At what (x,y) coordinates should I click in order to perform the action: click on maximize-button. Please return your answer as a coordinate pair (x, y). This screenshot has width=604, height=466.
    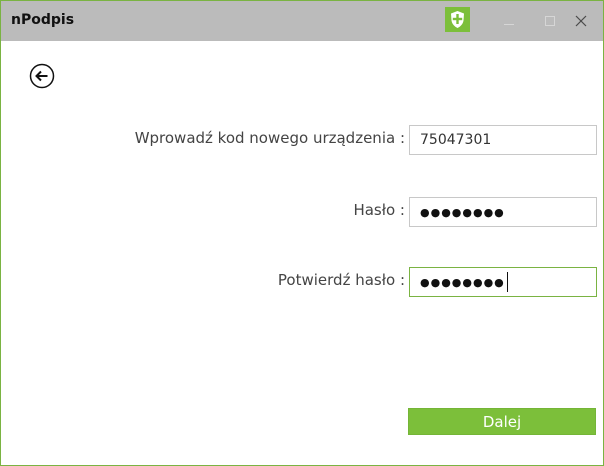
    Looking at the image, I should click on (550, 21).